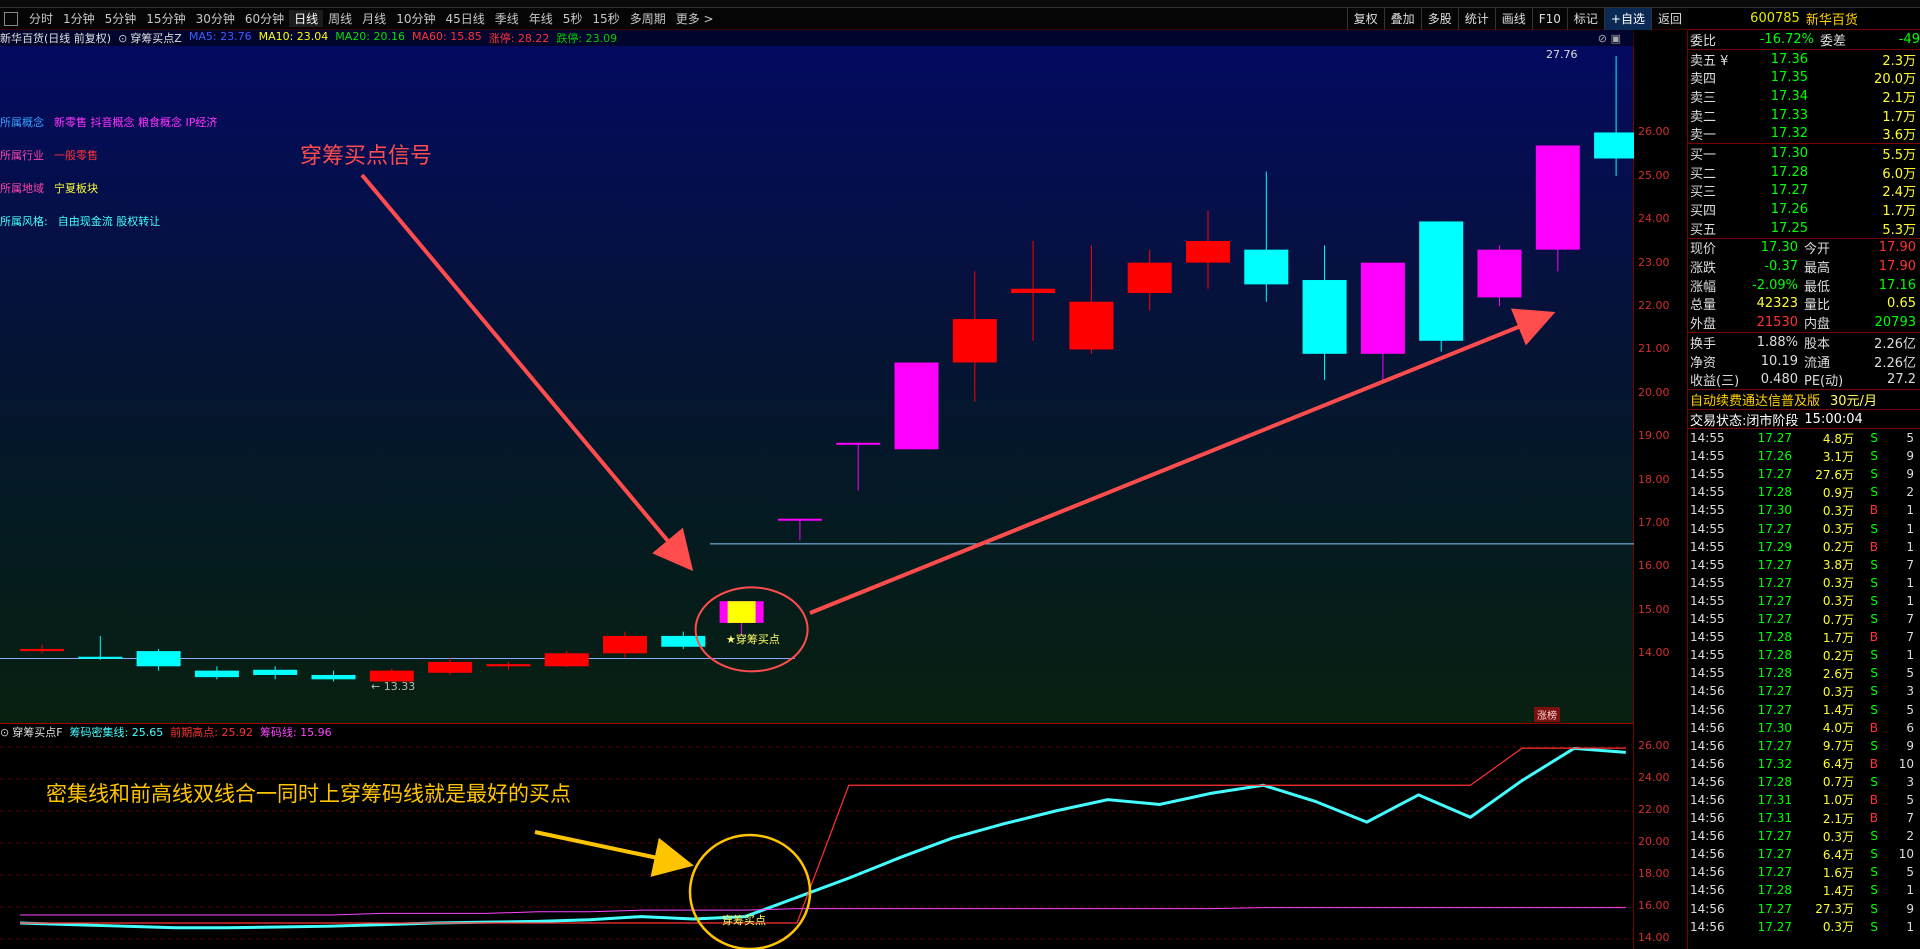 Image resolution: width=1920 pixels, height=949 pixels. What do you see at coordinates (1707, 763) in the screenshot?
I see `tick-time-18: 14:56` at bounding box center [1707, 763].